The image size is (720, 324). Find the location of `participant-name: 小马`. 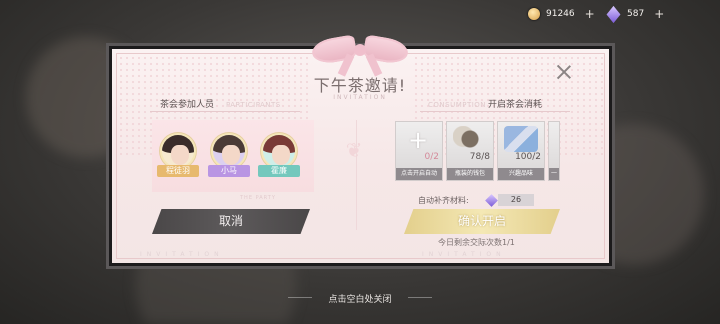

participant-name: 小马 is located at coordinates (229, 171).